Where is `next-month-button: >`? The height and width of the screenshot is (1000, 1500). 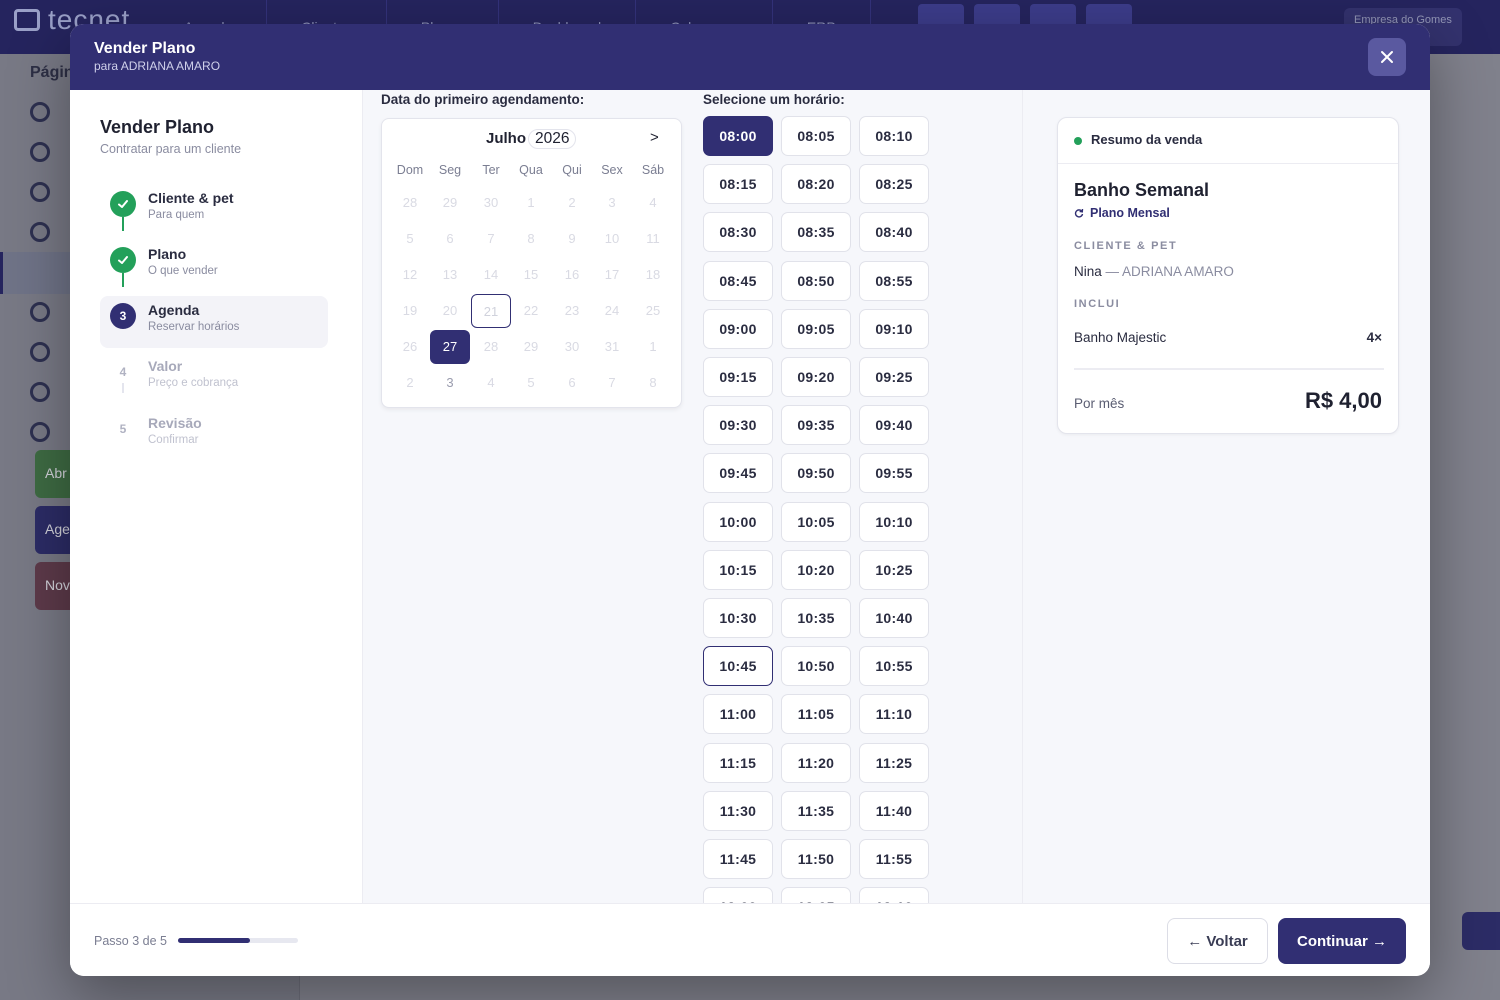 next-month-button: > is located at coordinates (654, 137).